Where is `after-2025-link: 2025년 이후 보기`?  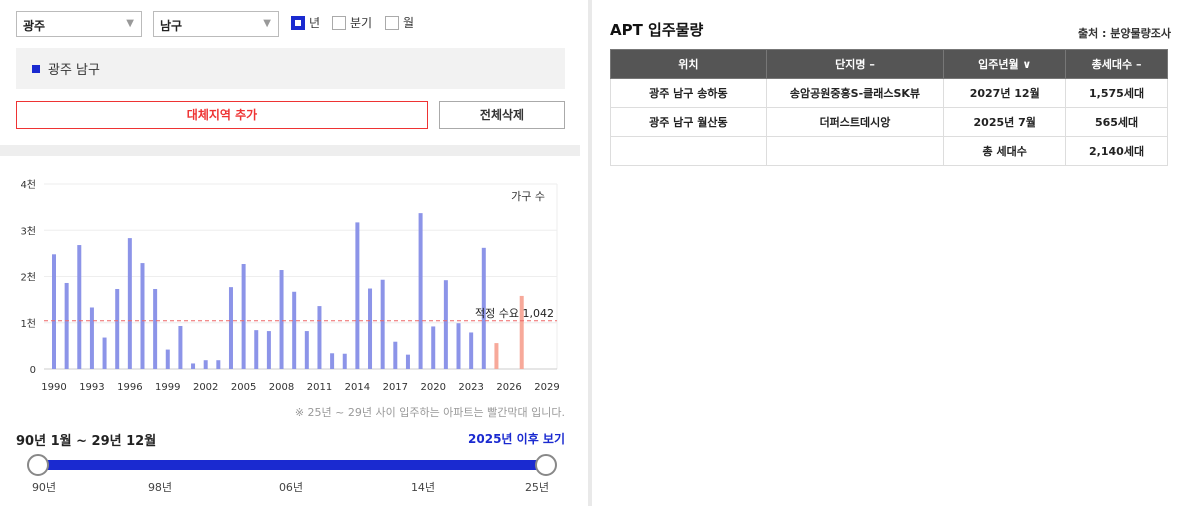 after-2025-link: 2025년 이후 보기 is located at coordinates (516, 438).